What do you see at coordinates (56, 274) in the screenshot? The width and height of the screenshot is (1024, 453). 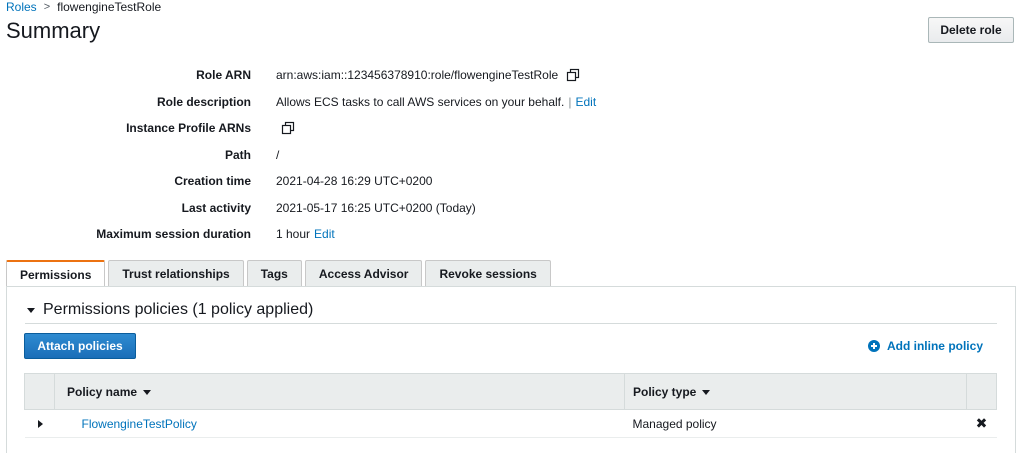 I see `tab-permissions: Permissions` at bounding box center [56, 274].